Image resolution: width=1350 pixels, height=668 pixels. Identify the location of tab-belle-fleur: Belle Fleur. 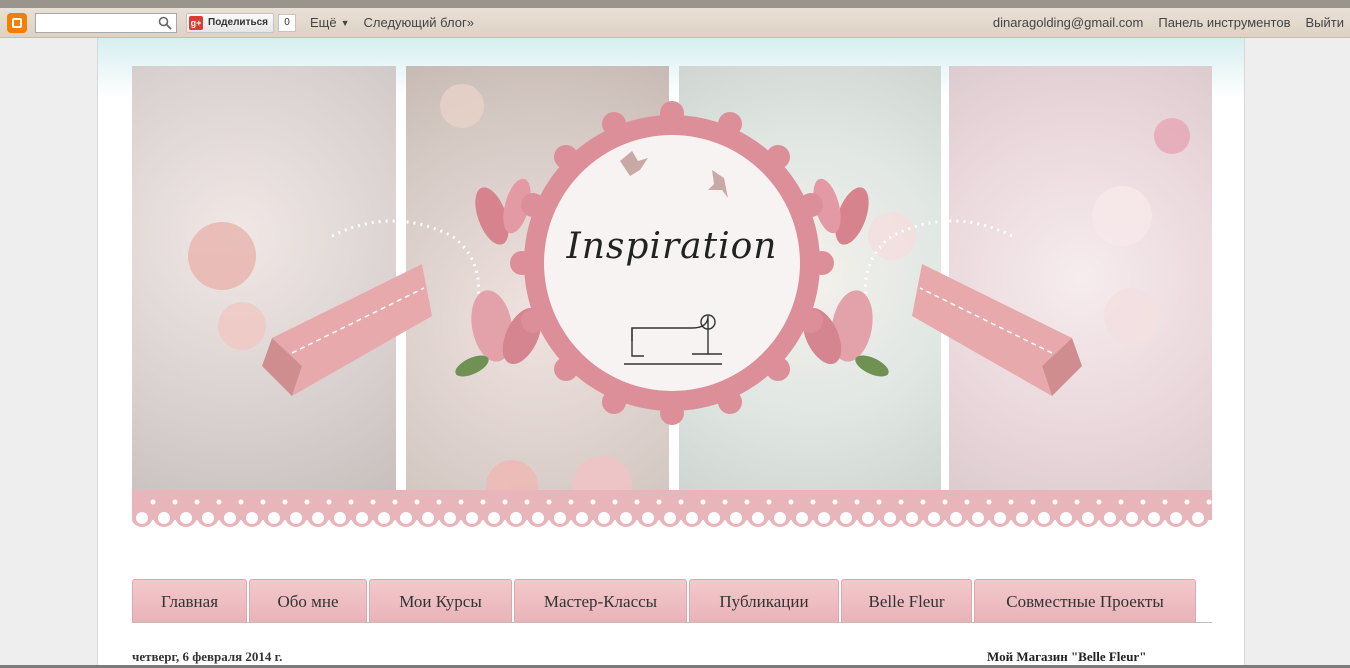
(906, 601).